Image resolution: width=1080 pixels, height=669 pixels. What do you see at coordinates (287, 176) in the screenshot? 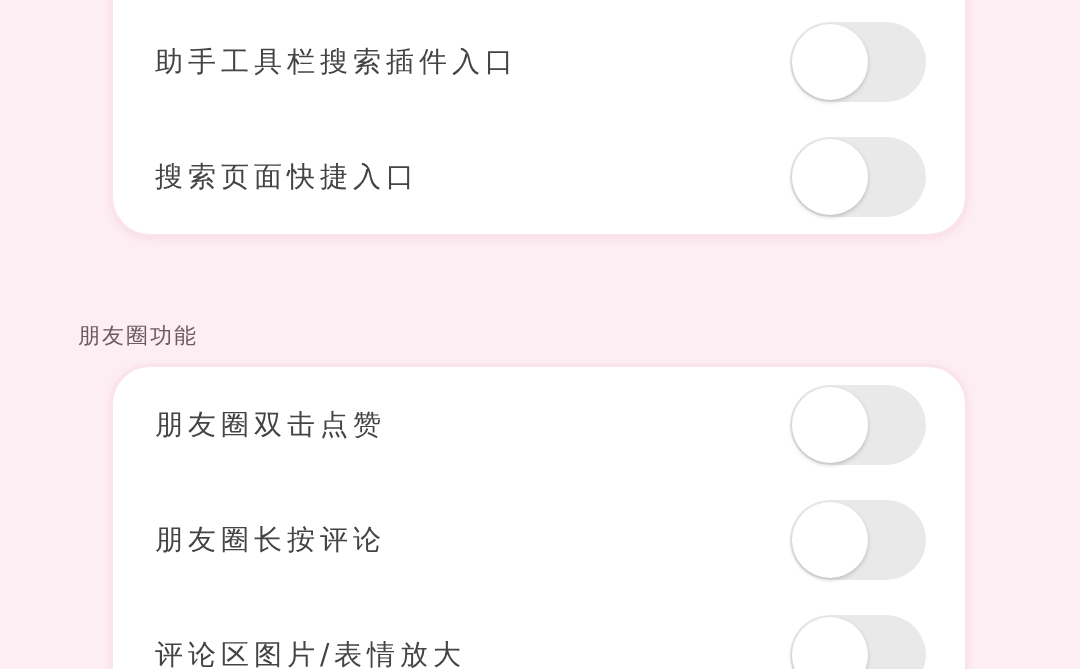
I see `setting-label: 搜索页面快捷入口` at bounding box center [287, 176].